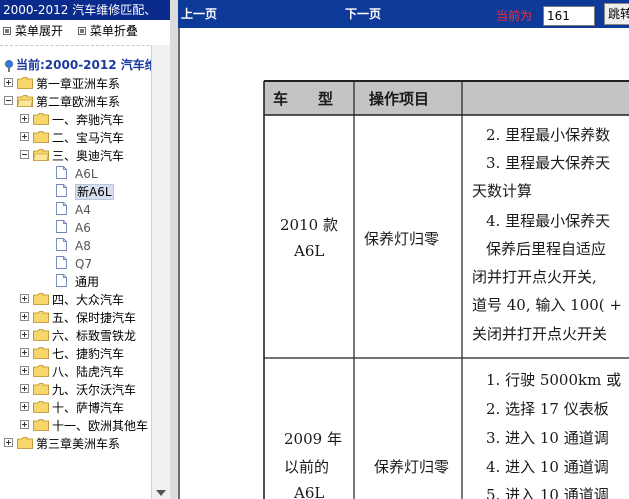  Describe the element at coordinates (547, 438) in the screenshot. I see `row2-line: 3. 进入 10 通道调` at that location.